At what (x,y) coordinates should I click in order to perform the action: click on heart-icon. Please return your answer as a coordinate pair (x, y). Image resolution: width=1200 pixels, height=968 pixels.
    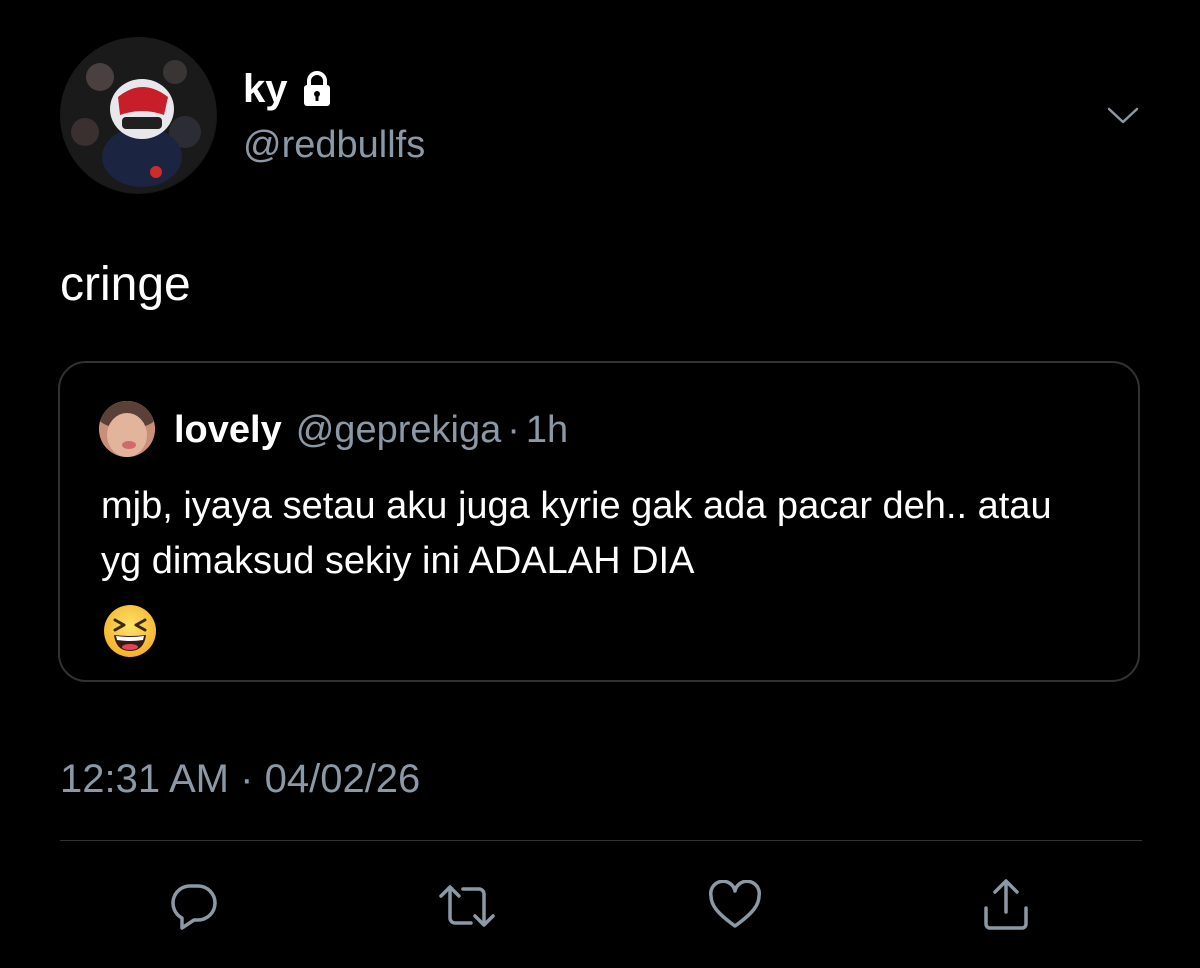
    Looking at the image, I should click on (735, 904).